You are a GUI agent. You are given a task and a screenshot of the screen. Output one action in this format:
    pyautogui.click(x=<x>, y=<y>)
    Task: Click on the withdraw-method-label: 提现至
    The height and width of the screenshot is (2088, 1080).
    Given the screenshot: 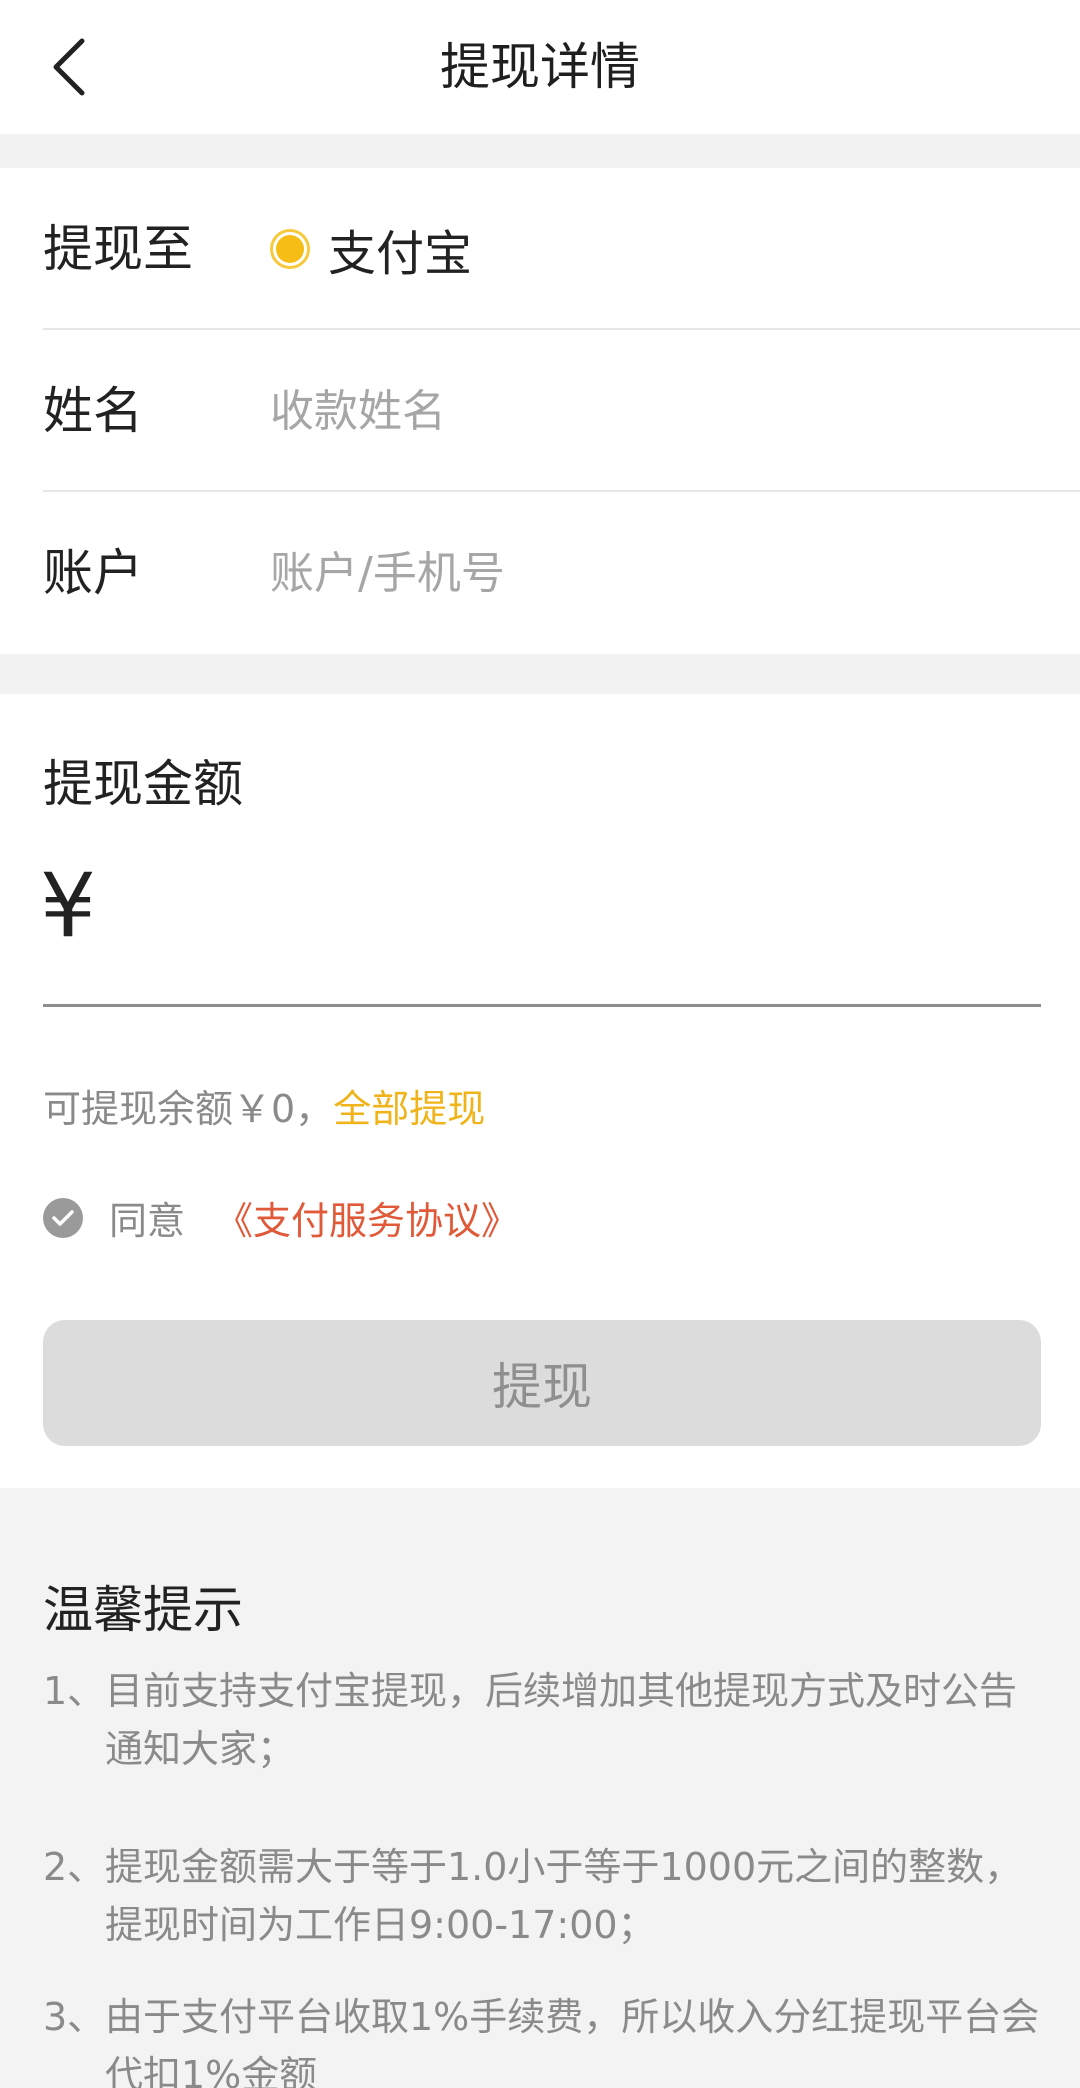 What is the action you would take?
    pyautogui.click(x=118, y=249)
    